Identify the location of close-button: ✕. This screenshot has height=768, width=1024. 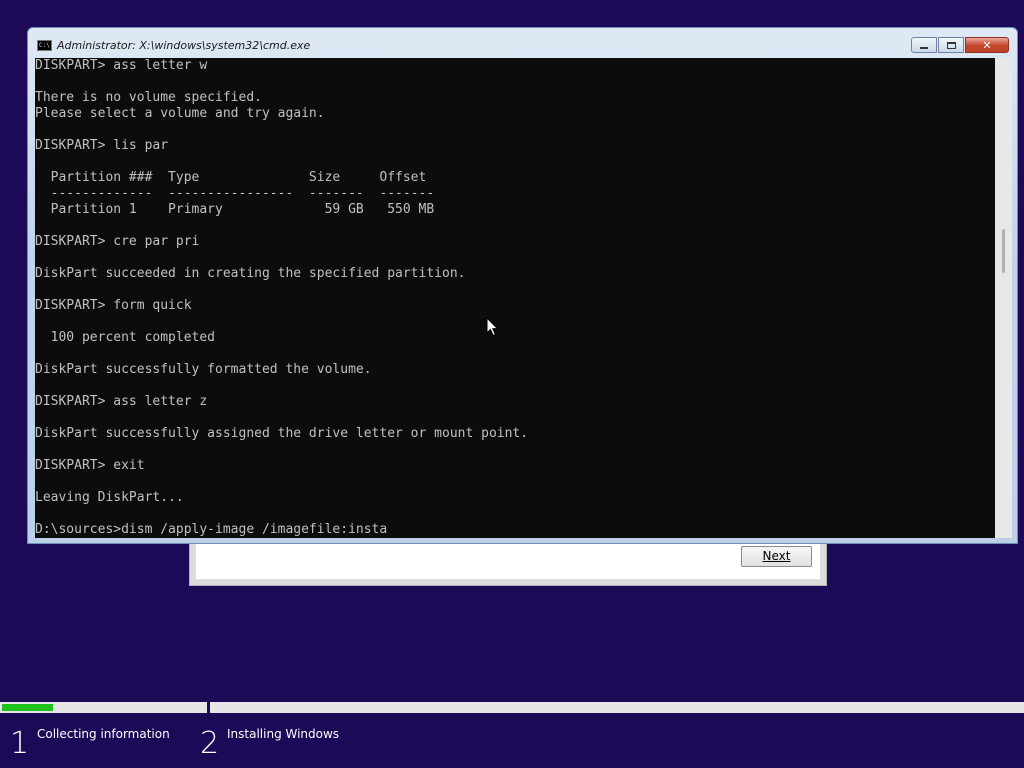
(987, 45).